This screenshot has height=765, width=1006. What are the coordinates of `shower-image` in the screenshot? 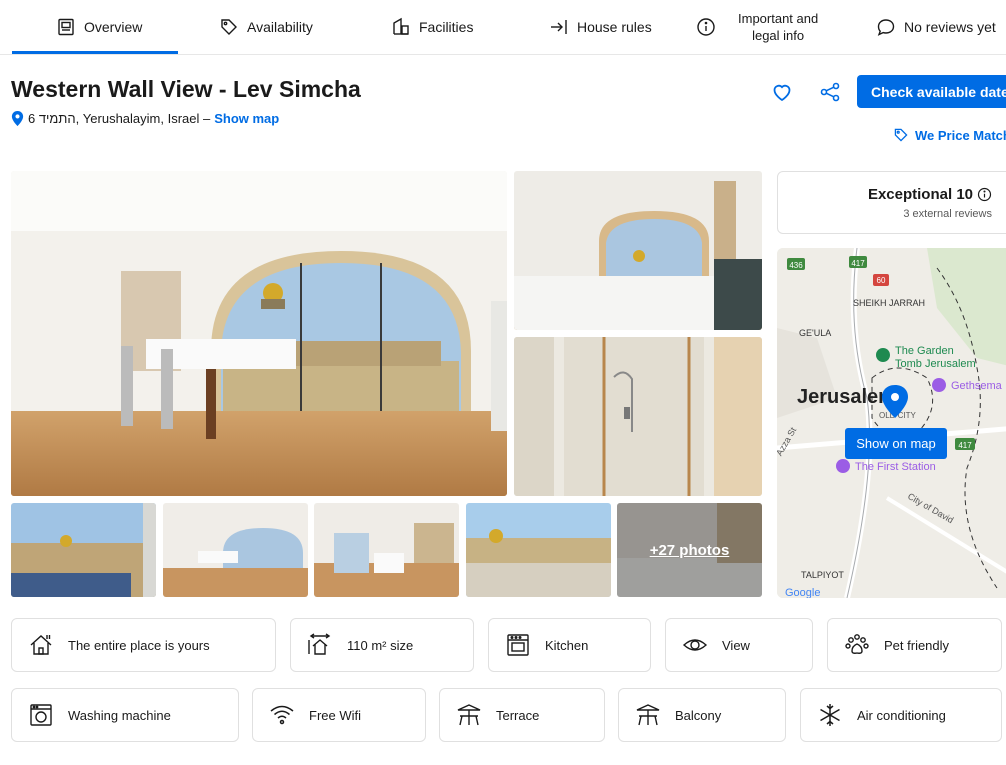 It's located at (638, 416).